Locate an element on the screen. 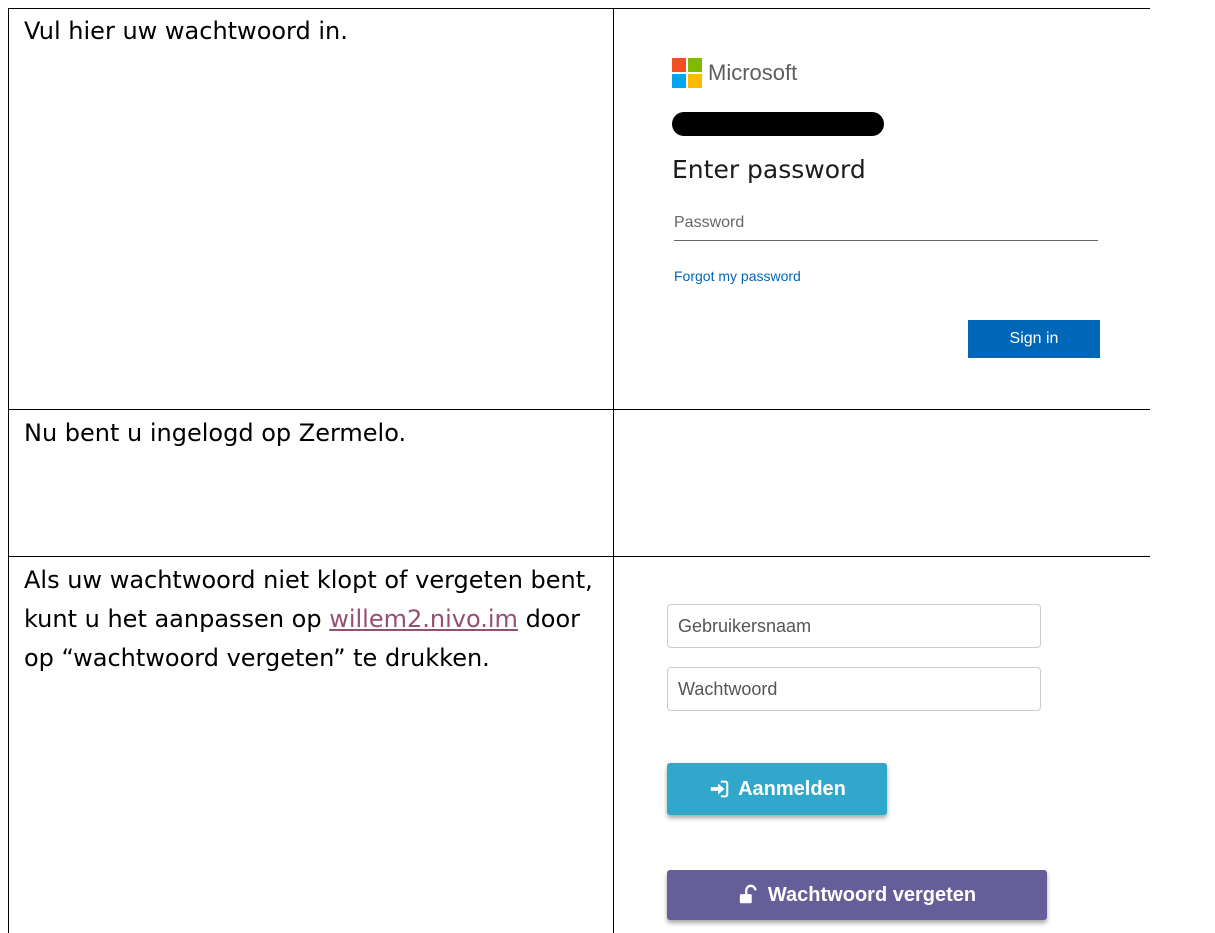  instruction-row-2: Nu bent u ingelogd op Zermelo. is located at coordinates (215, 433).